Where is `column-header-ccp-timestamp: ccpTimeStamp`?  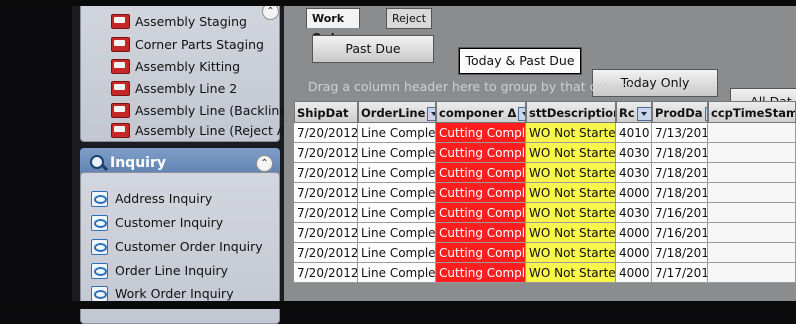 column-header-ccp-timestamp: ccpTimeStamp is located at coordinates (752, 112).